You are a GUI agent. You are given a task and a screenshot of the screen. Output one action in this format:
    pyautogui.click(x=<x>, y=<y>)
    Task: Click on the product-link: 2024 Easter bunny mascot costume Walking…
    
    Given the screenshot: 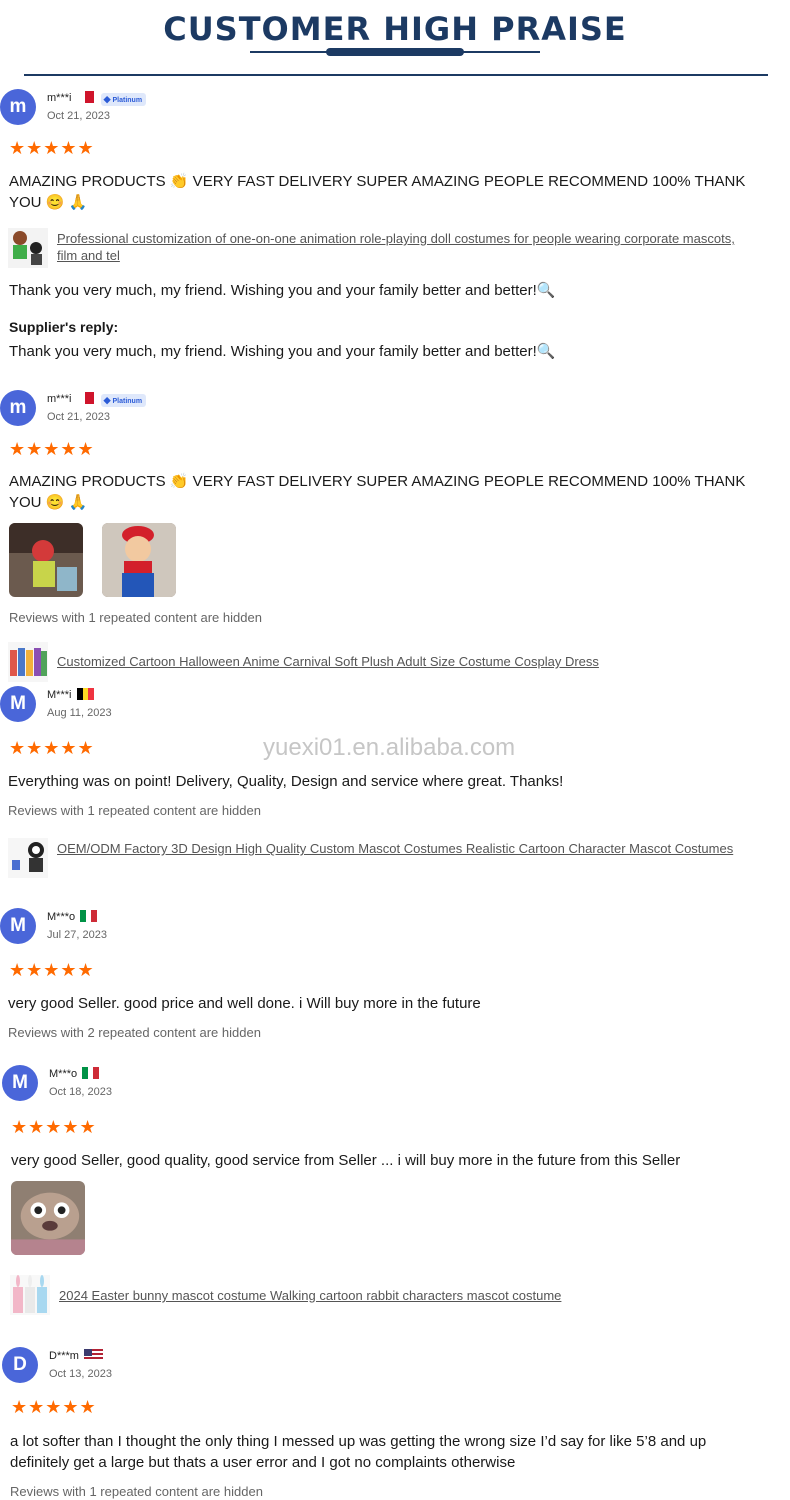 What is the action you would take?
    pyautogui.click(x=399, y=1295)
    